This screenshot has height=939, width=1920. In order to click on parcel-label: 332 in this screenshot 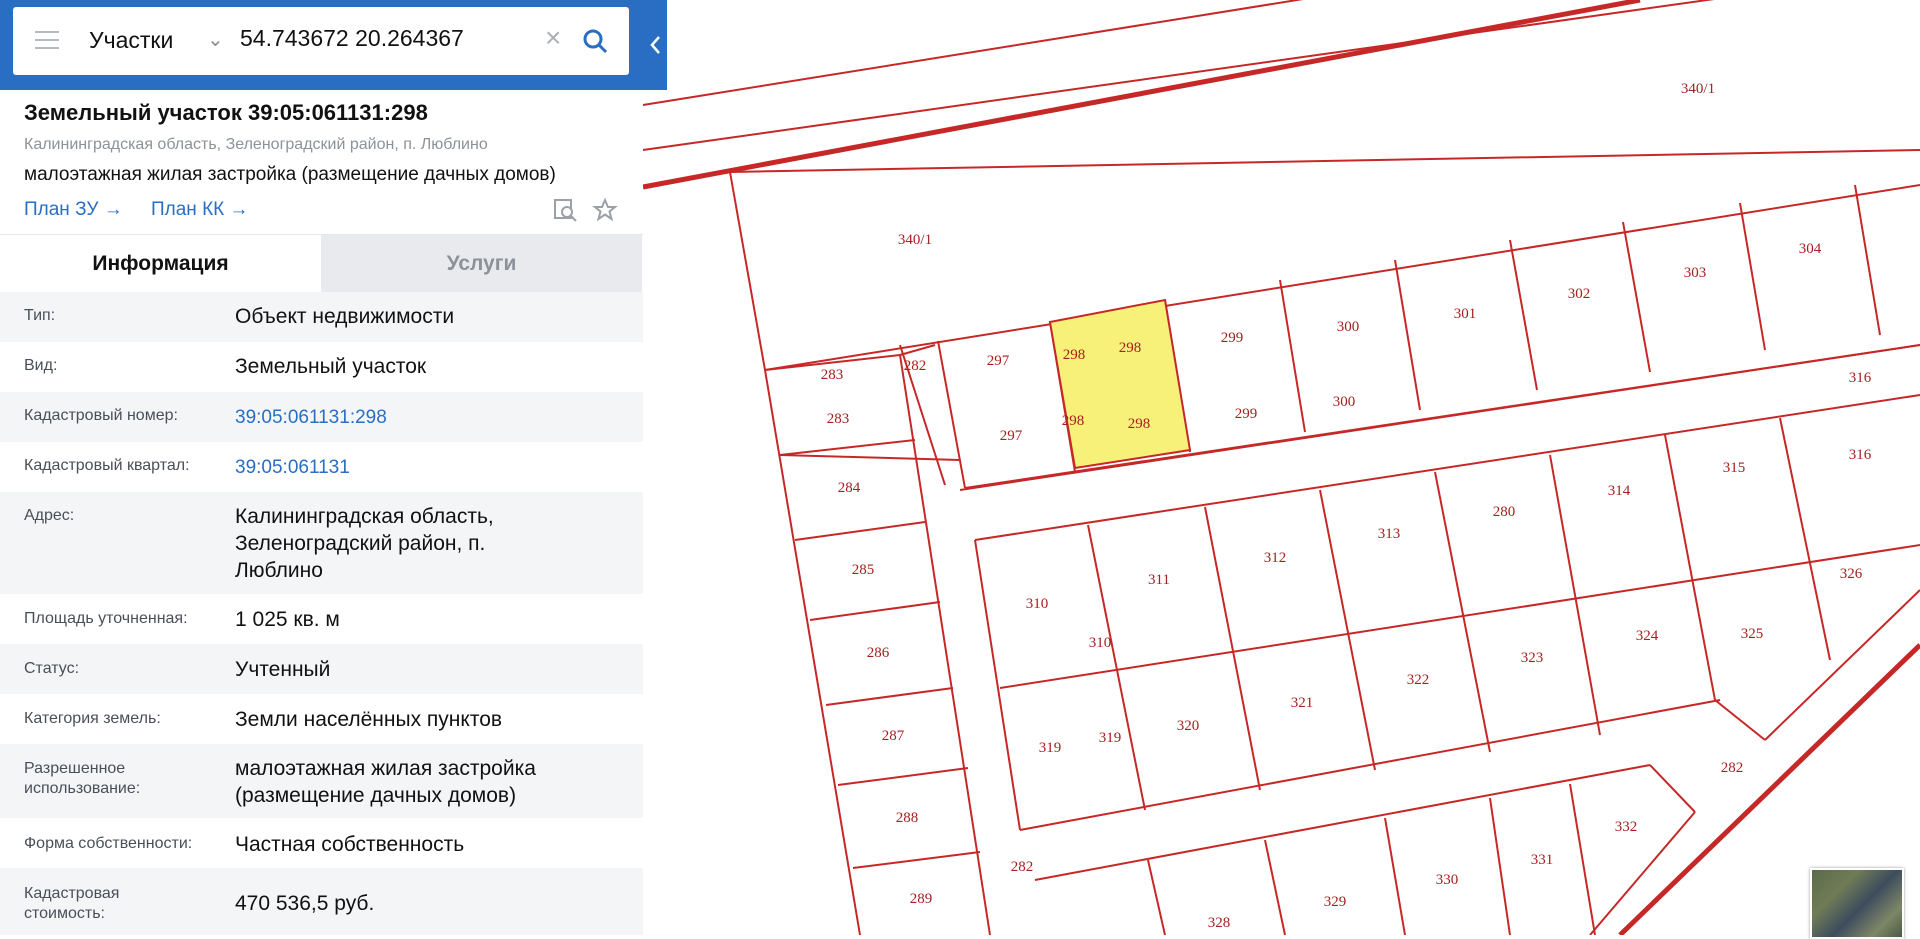, I will do `click(1626, 827)`.